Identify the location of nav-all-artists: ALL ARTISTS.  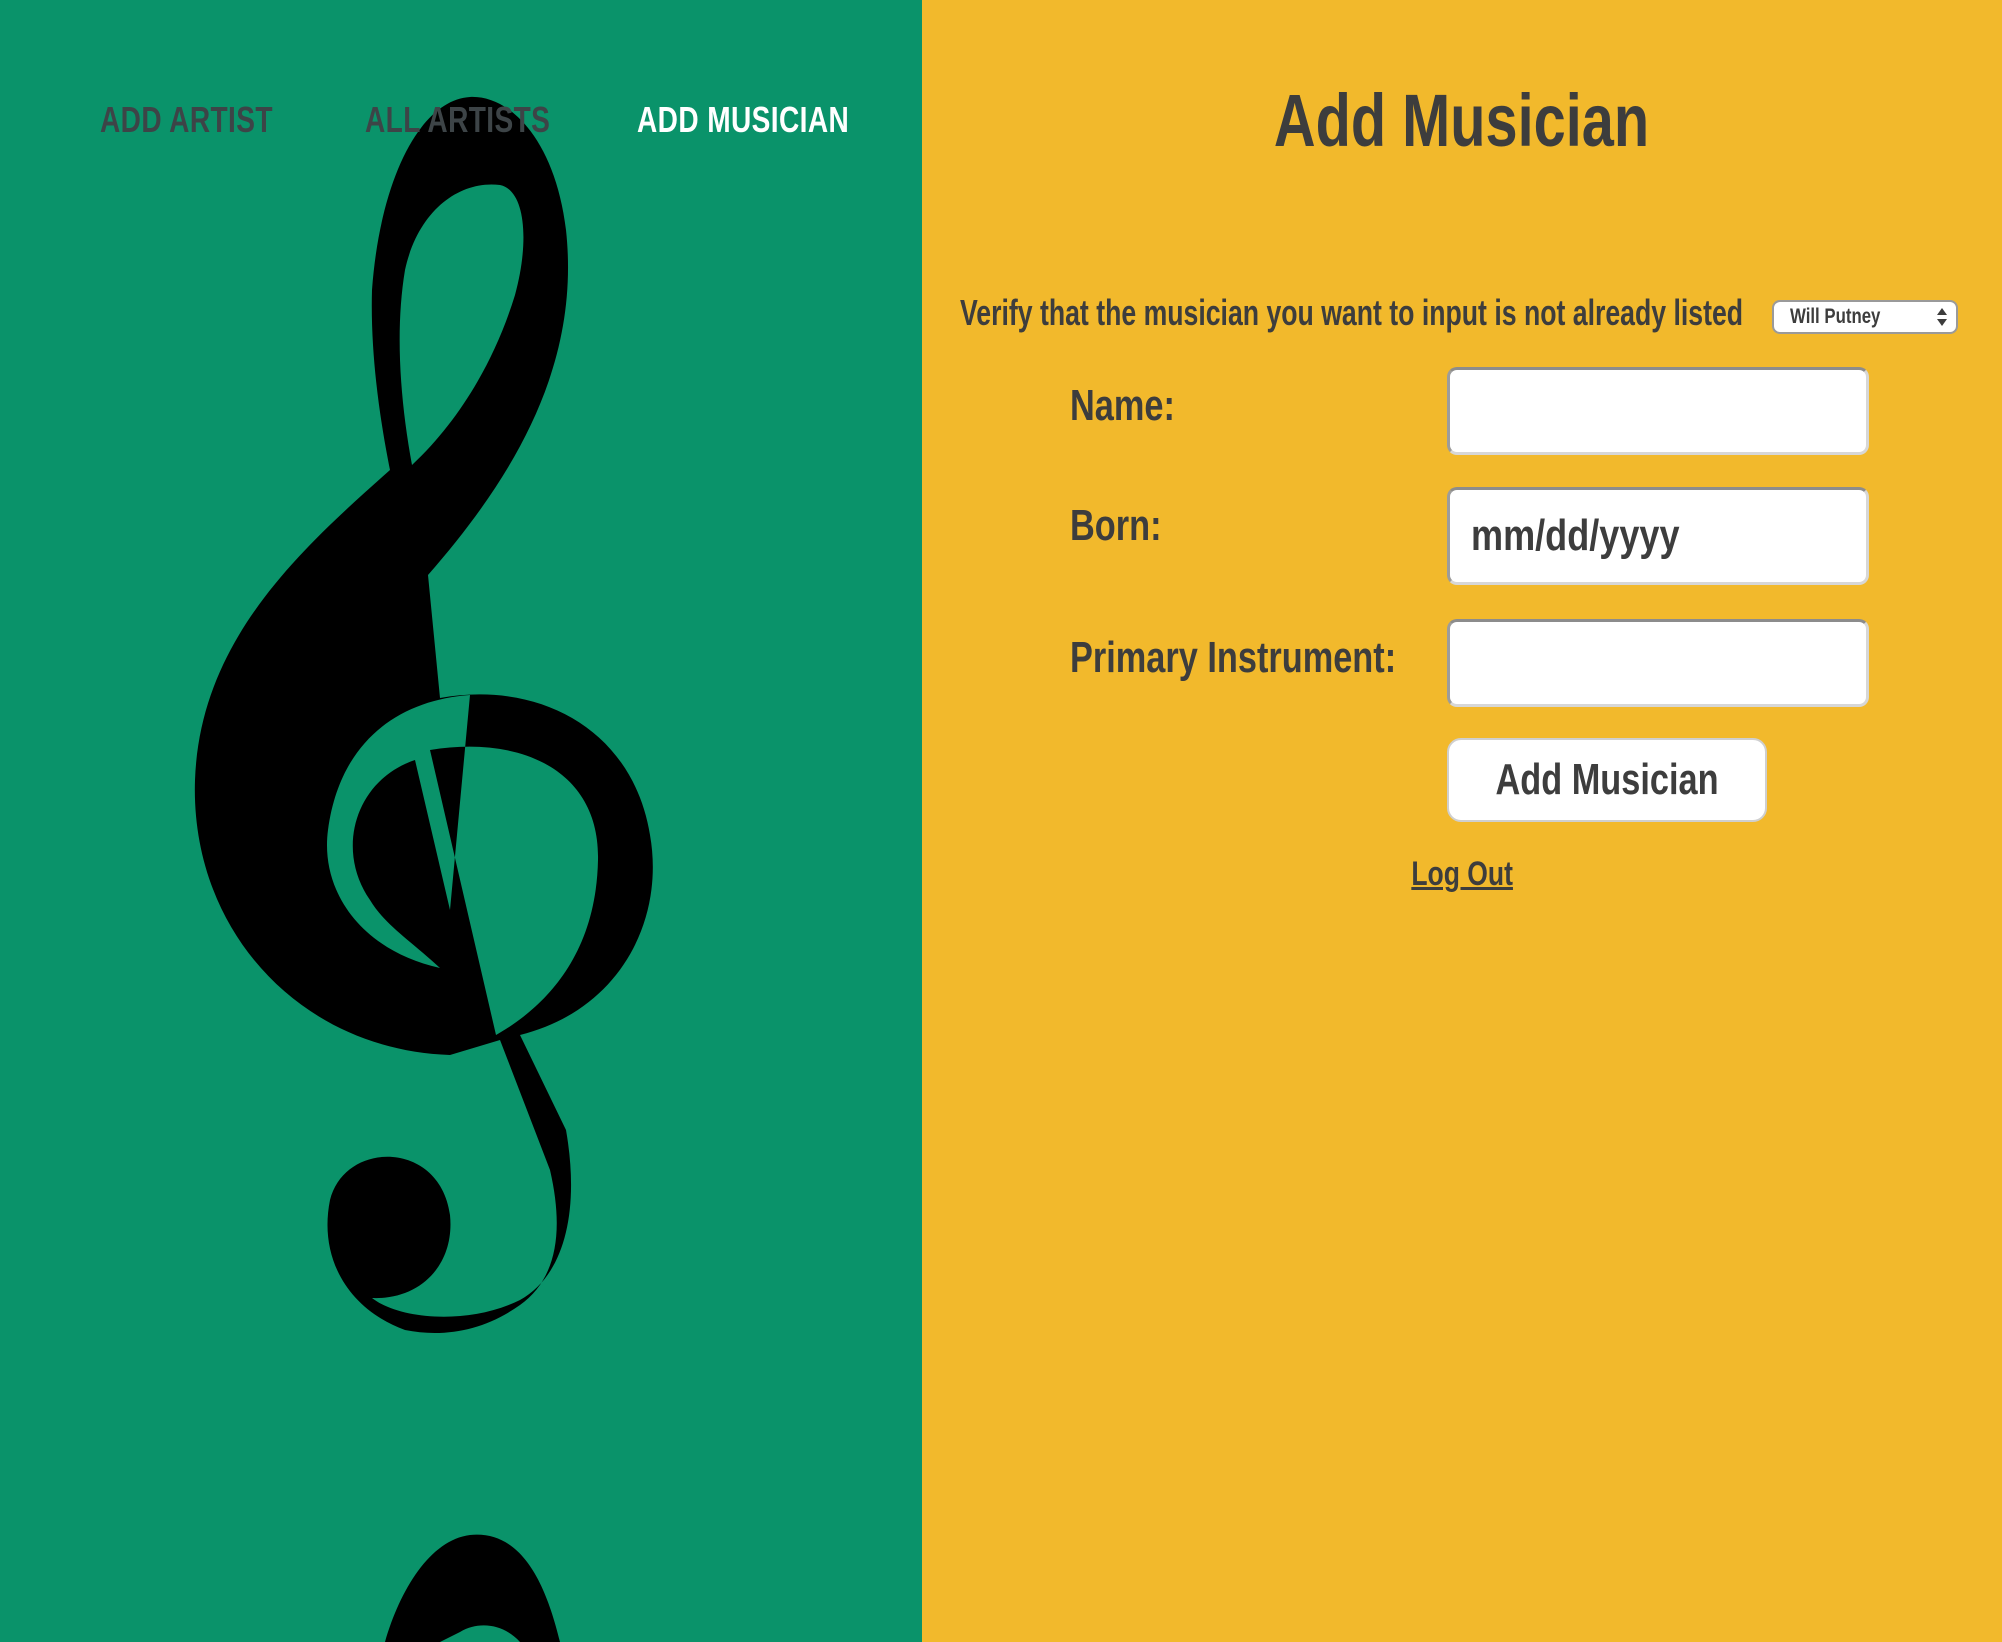
(484, 120).